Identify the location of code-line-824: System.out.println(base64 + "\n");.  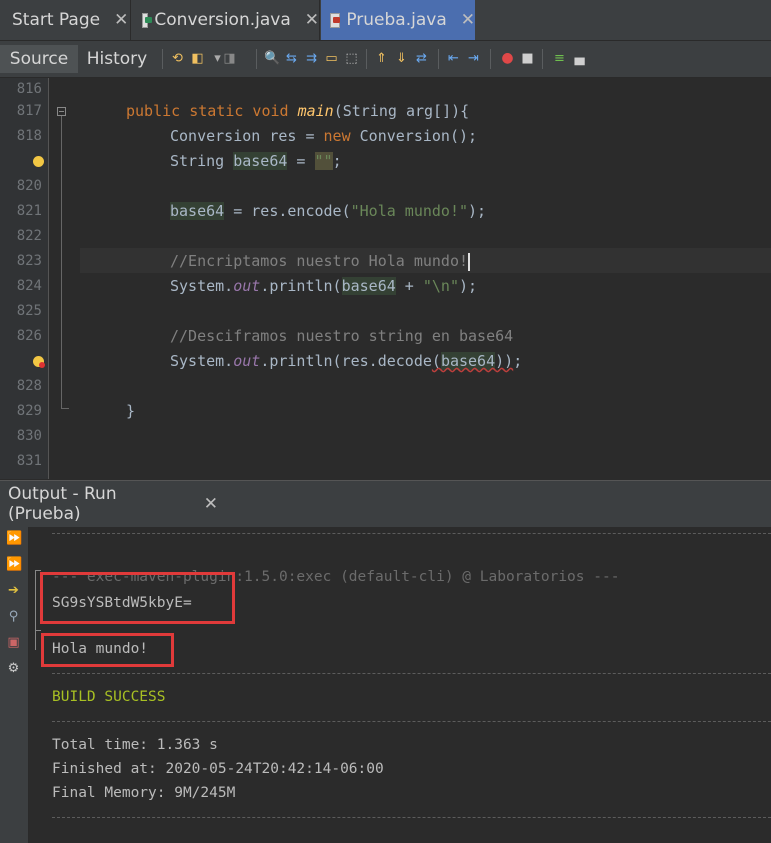
(324, 286).